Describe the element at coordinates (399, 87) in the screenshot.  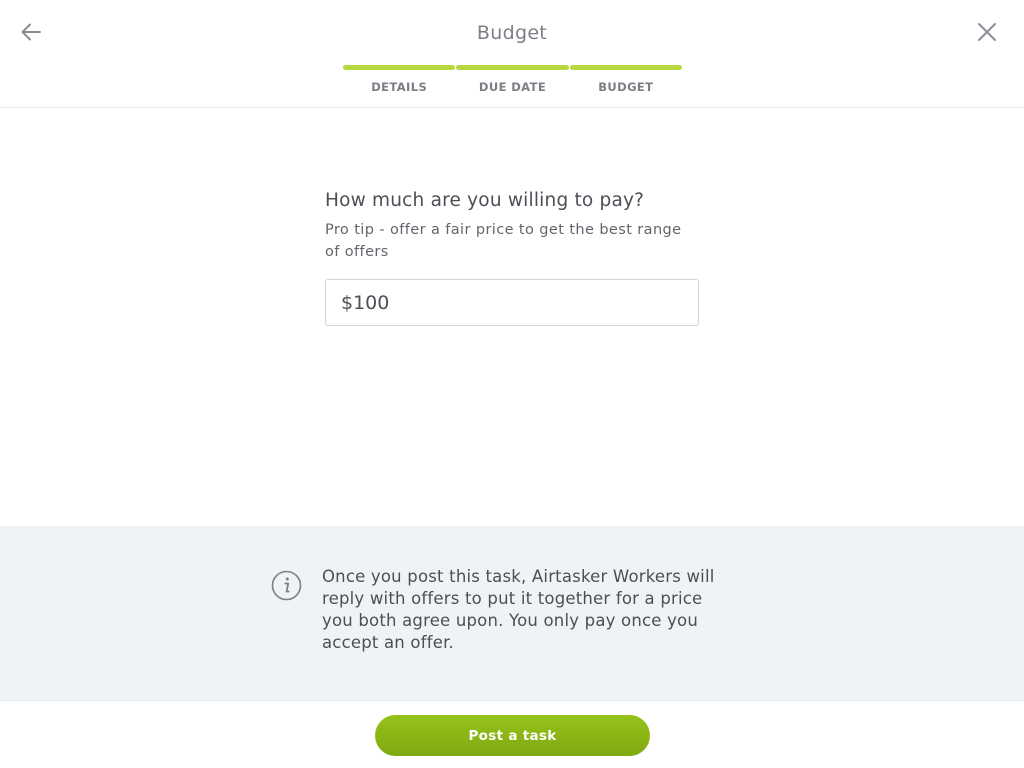
I see `step-label: DETAILS` at that location.